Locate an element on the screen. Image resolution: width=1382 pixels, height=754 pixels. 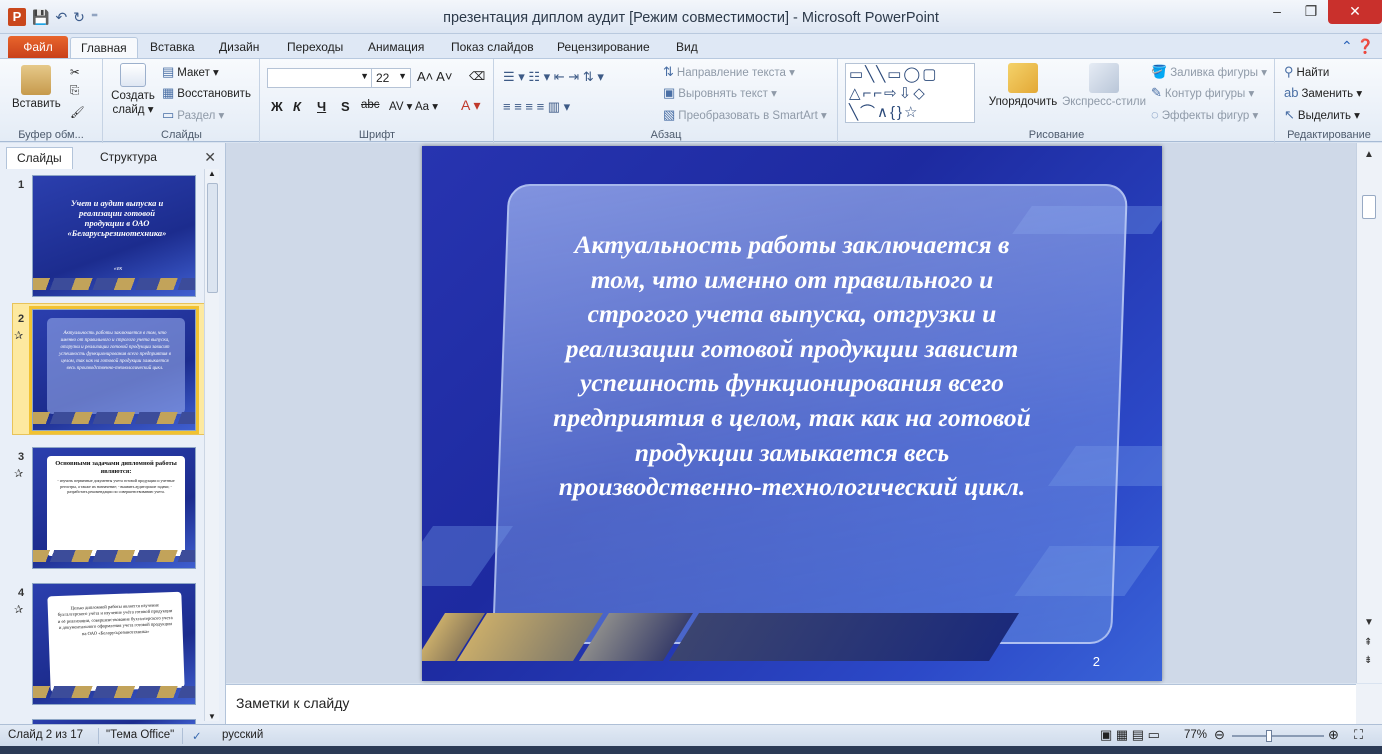
paste-button: Вставить is located at coordinates (36, 87).